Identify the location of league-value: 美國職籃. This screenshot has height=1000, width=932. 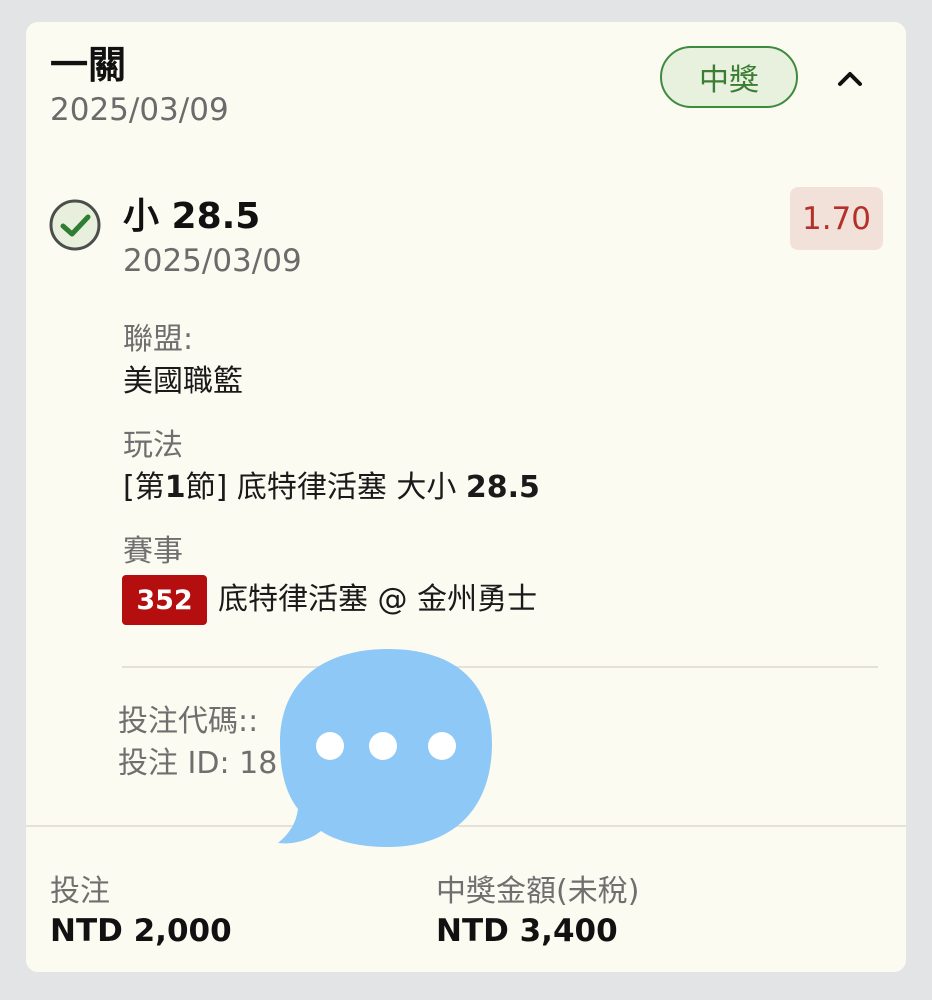
(183, 381).